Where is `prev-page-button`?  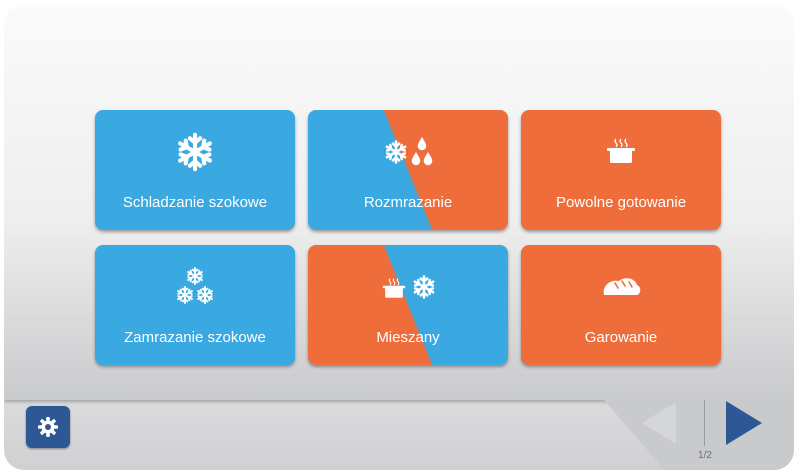 prev-page-button is located at coordinates (658, 423).